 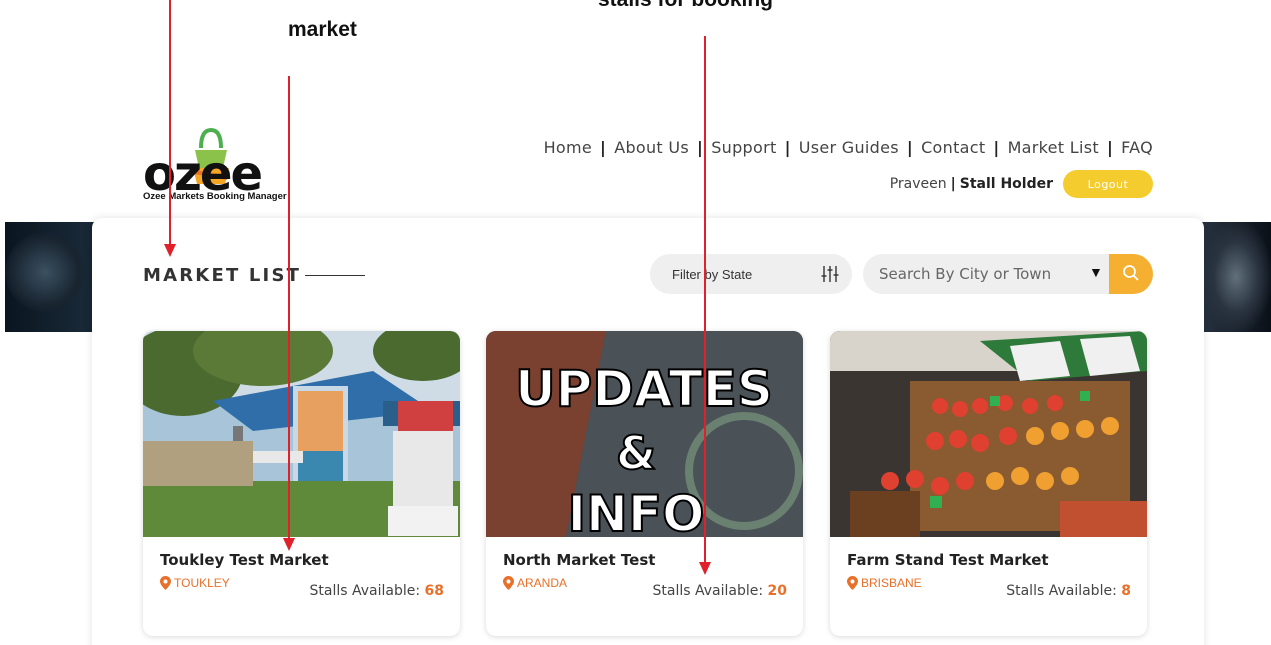 What do you see at coordinates (1006, 184) in the screenshot?
I see `user-role: Stall Holder` at bounding box center [1006, 184].